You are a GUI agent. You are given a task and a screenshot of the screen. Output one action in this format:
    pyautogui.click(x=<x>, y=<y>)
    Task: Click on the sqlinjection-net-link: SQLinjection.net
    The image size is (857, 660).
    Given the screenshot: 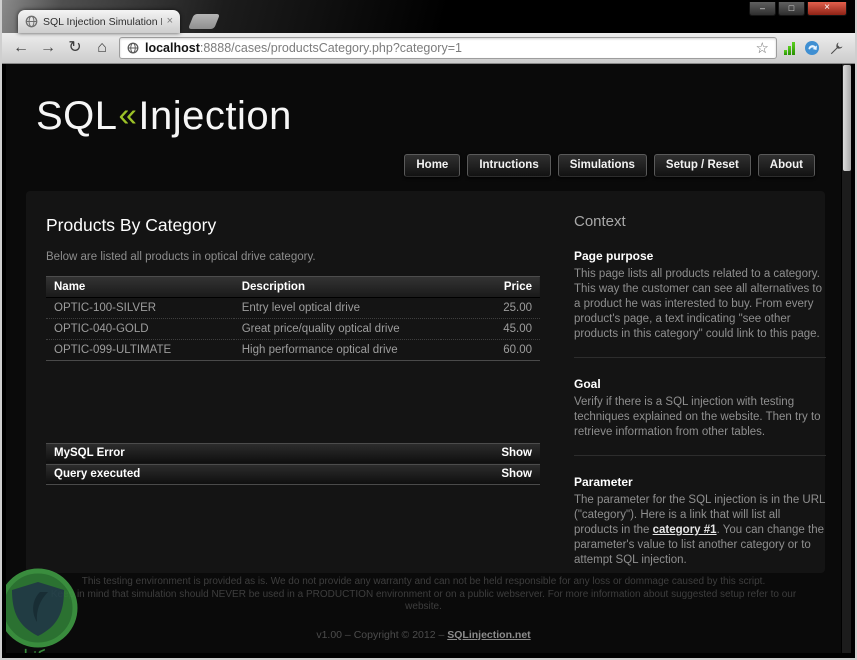 What is the action you would take?
    pyautogui.click(x=488, y=635)
    